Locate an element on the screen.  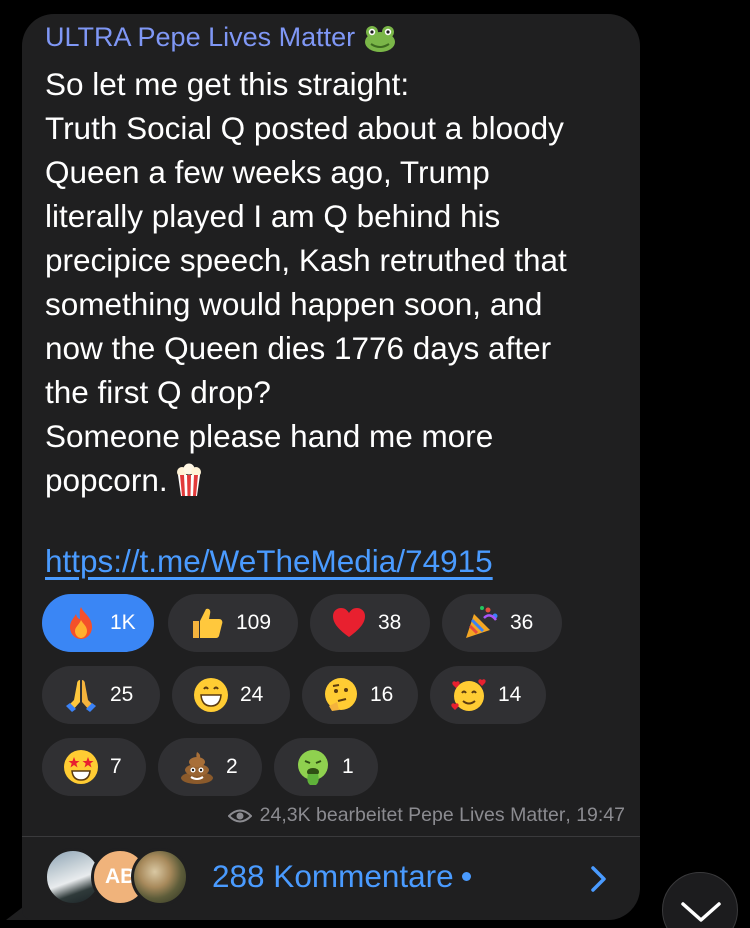
frog-icon is located at coordinates (380, 38).